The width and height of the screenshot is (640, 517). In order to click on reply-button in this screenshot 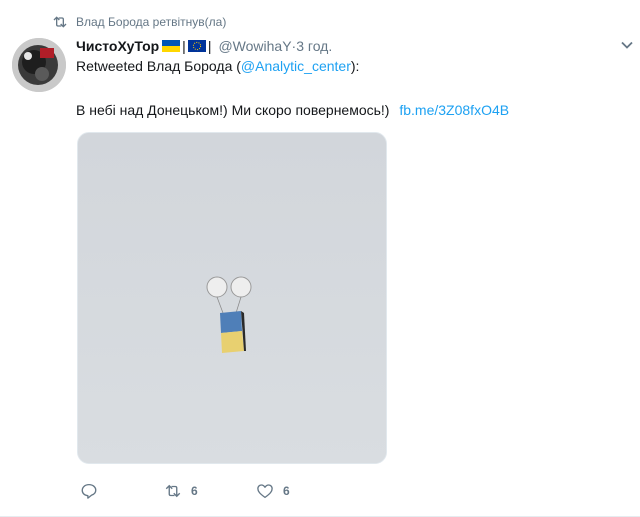, I will do `click(122, 491)`.